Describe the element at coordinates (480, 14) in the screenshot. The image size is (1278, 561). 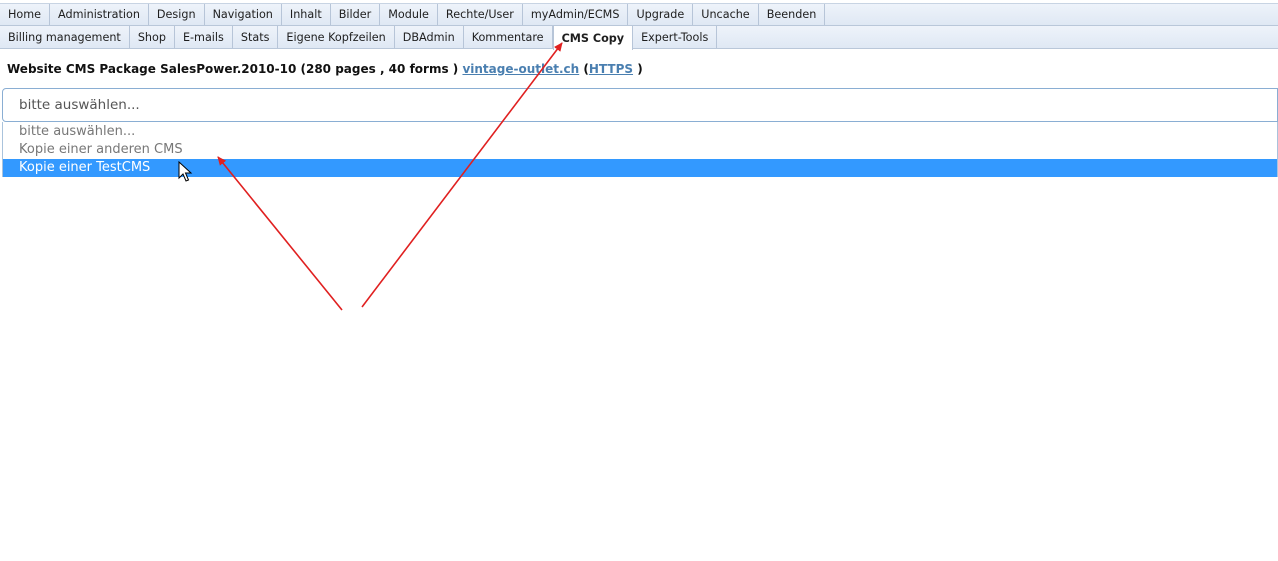
I see `nav-rechte-user: Rechte/User` at that location.